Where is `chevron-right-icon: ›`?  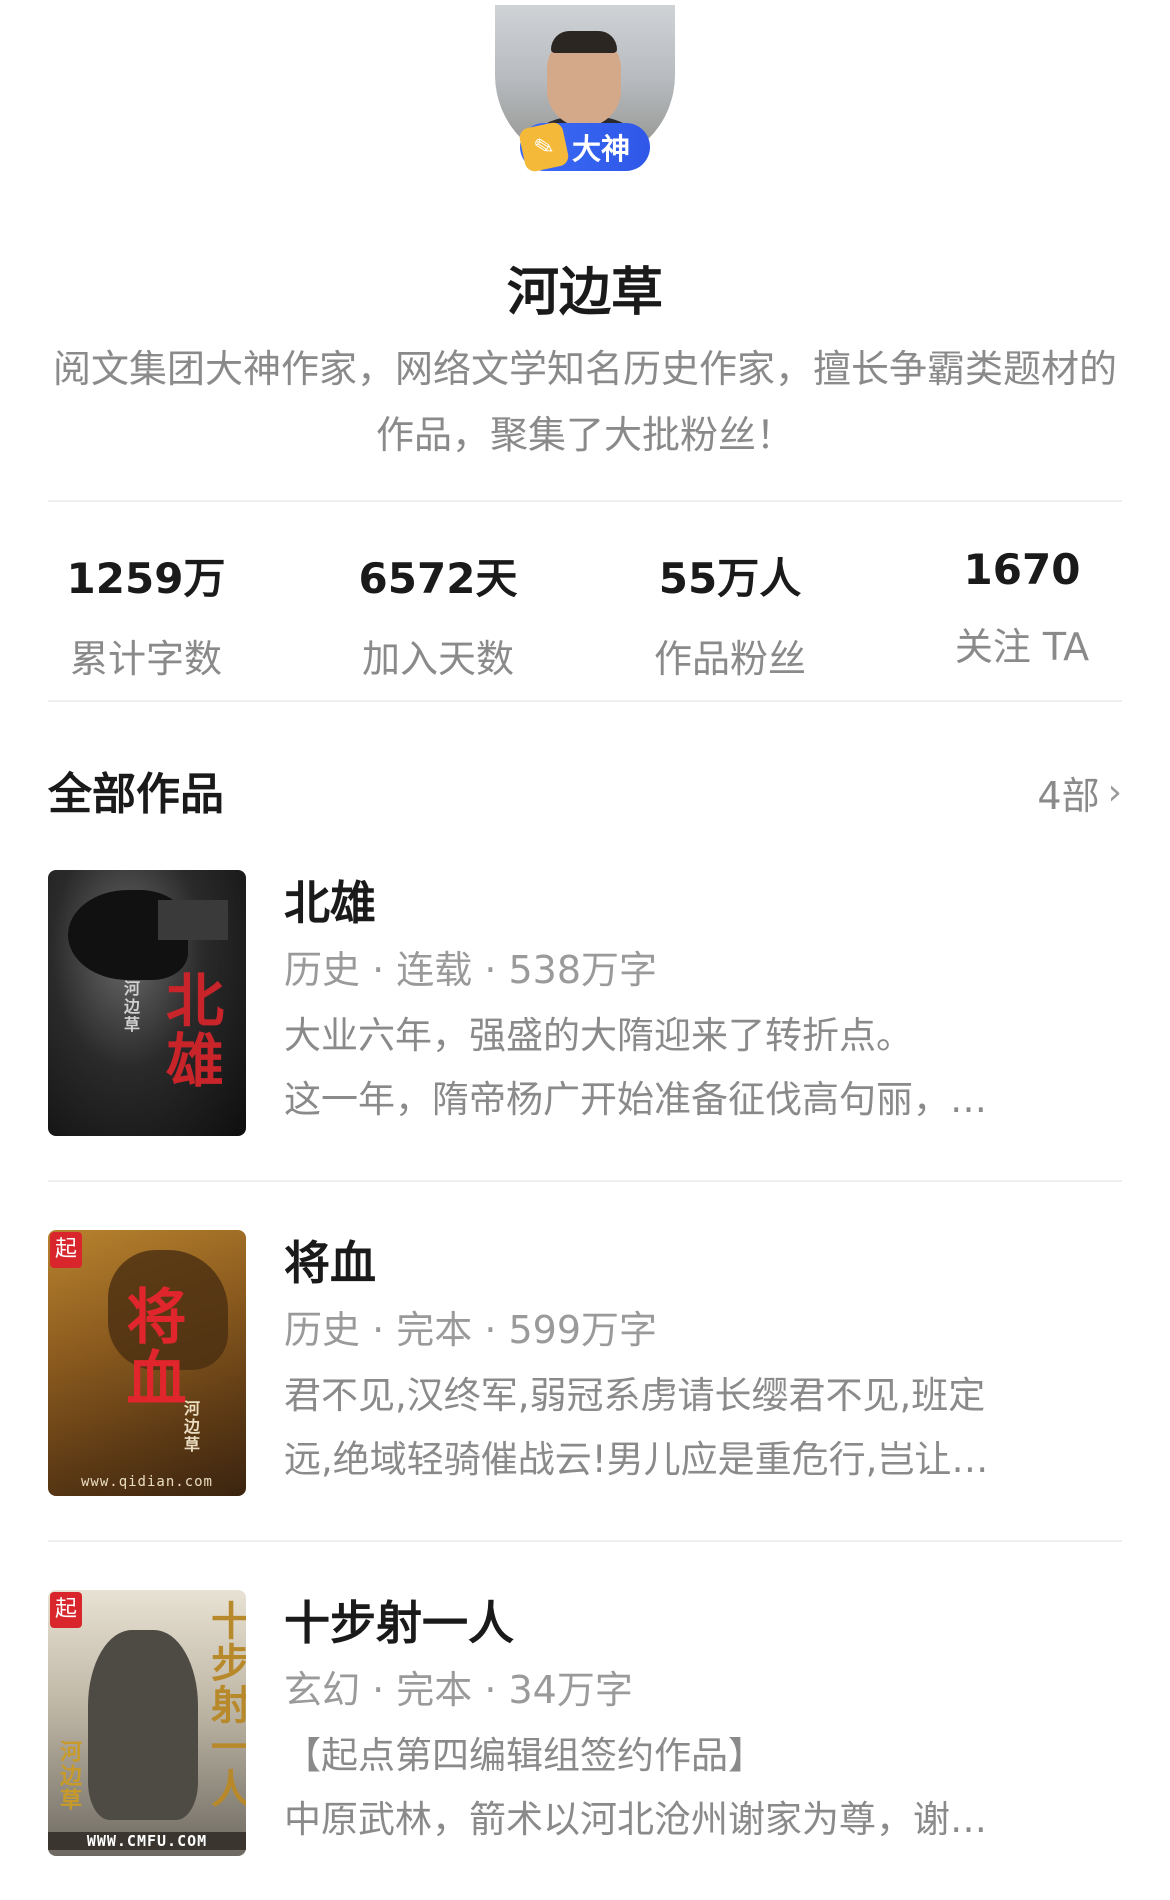
chevron-right-icon: › is located at coordinates (1114, 792).